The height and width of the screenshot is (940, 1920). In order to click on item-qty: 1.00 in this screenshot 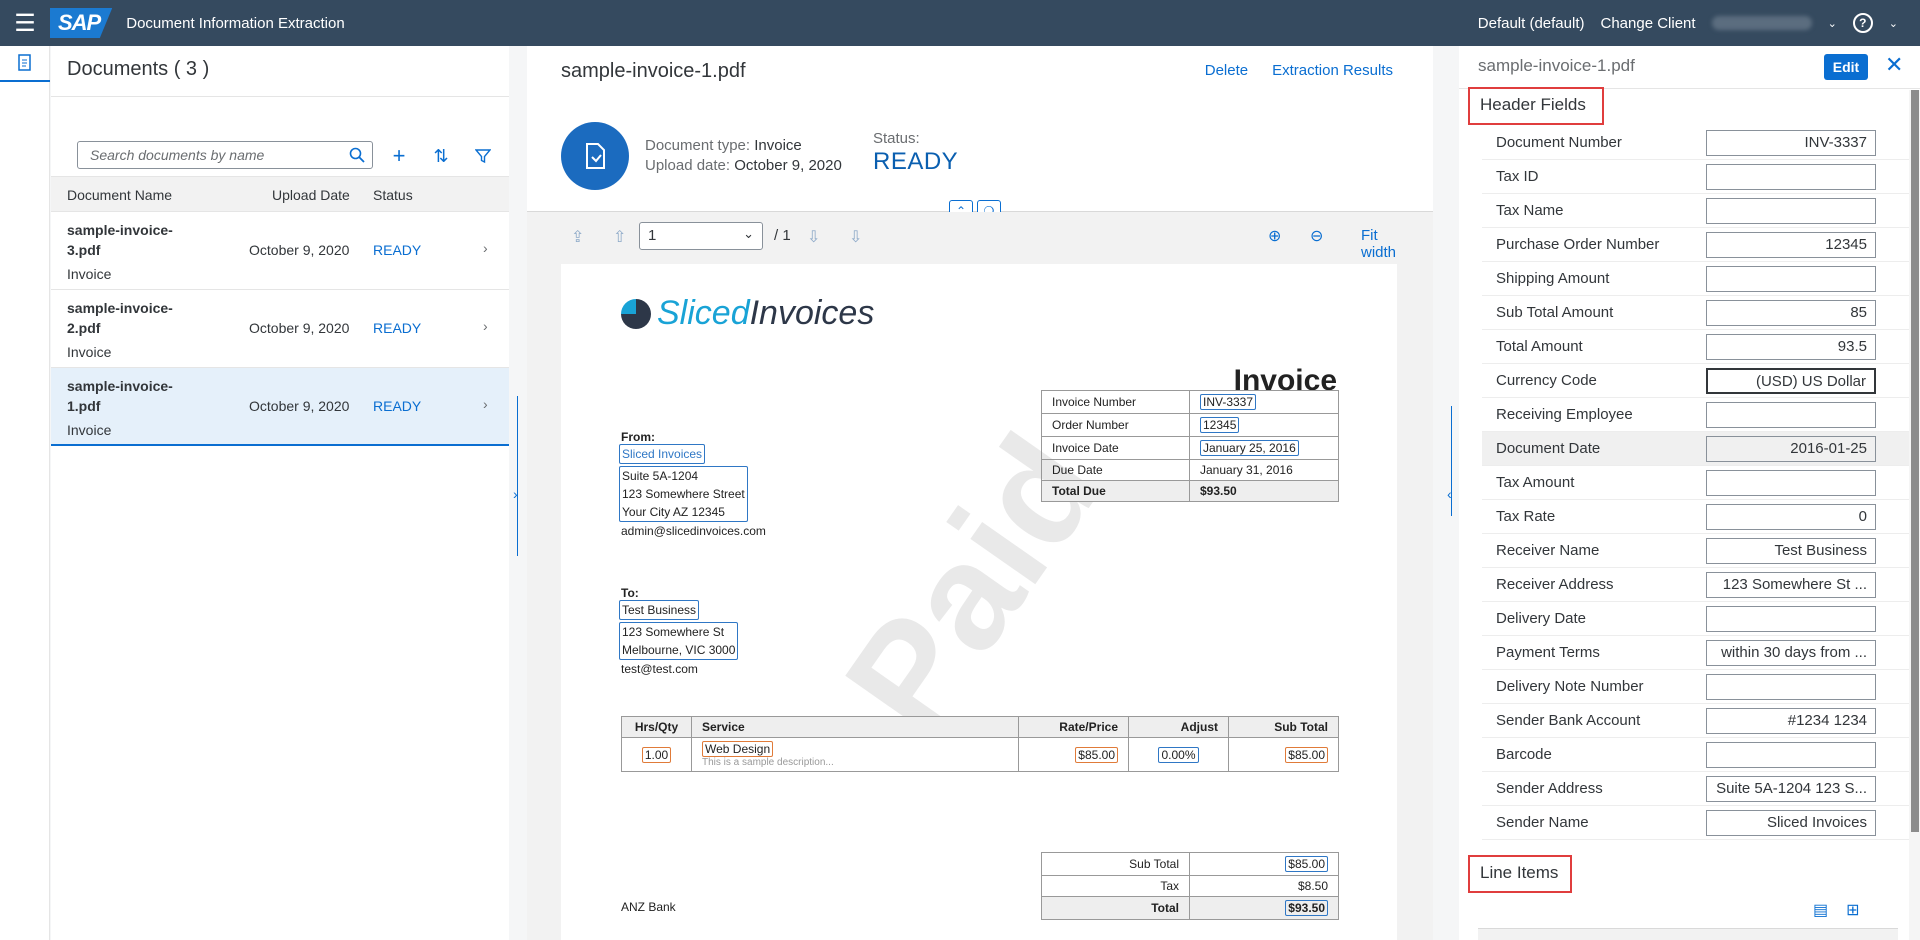, I will do `click(656, 754)`.